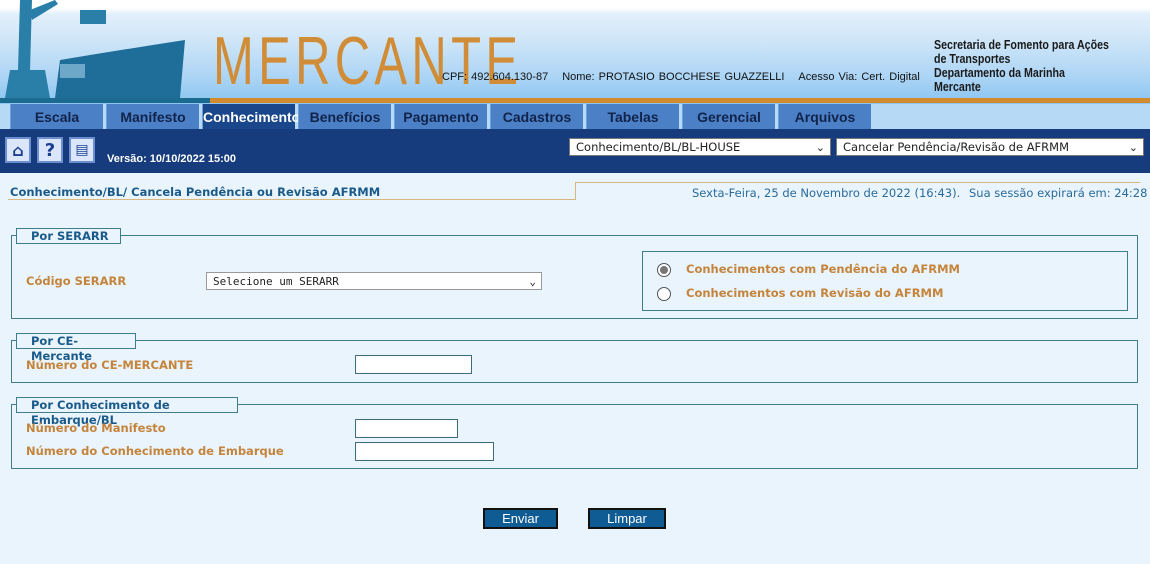 This screenshot has width=1150, height=564. I want to click on breadcrumb-underline, so click(292, 199).